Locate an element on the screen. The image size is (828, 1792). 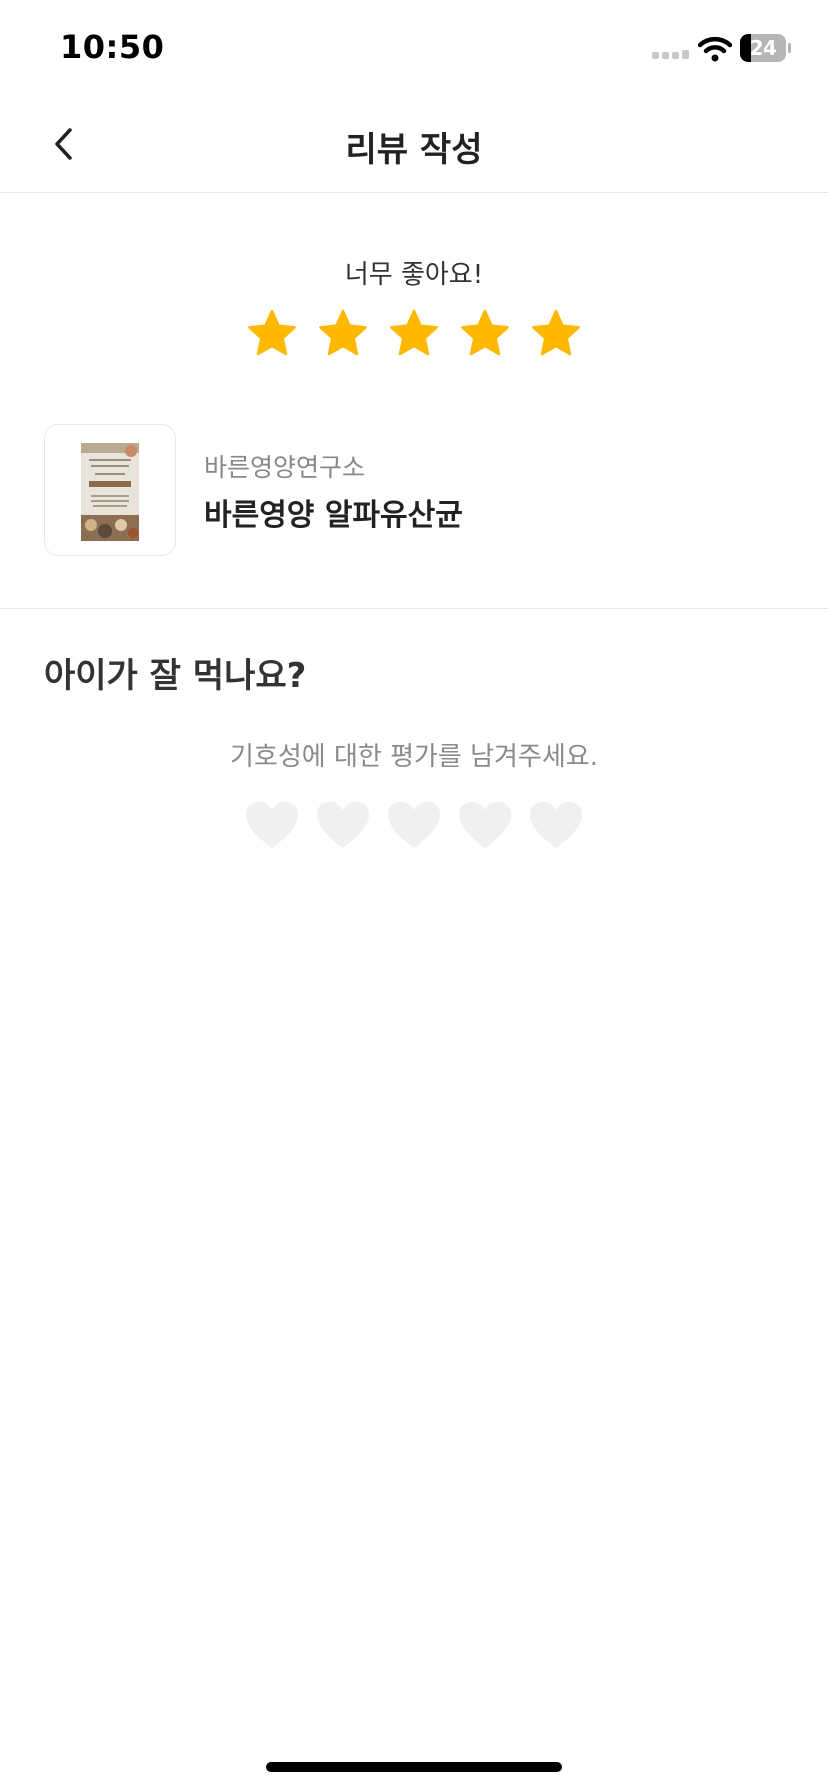
home-indicator is located at coordinates (414, 1767).